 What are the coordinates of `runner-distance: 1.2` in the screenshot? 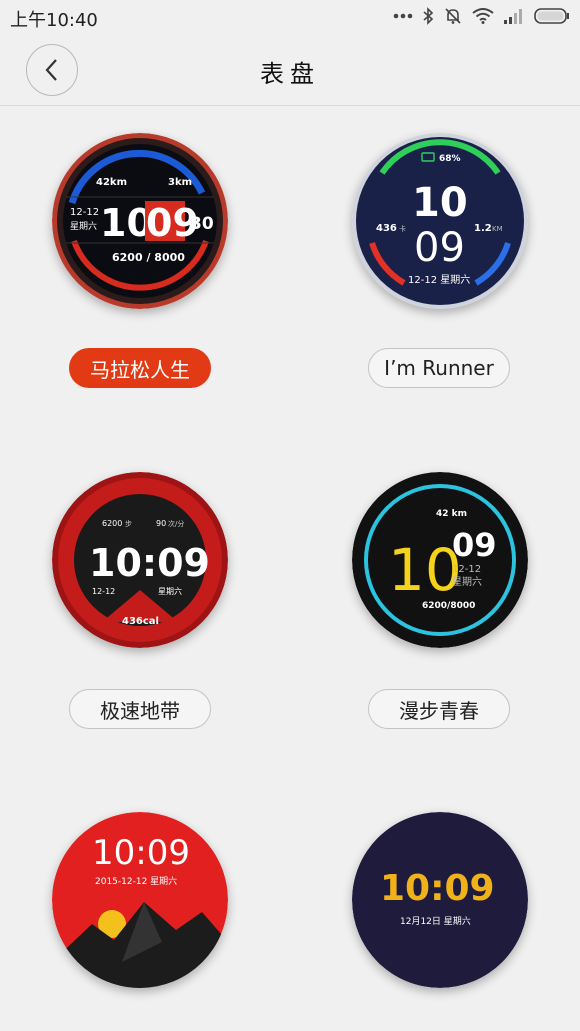 It's located at (483, 228).